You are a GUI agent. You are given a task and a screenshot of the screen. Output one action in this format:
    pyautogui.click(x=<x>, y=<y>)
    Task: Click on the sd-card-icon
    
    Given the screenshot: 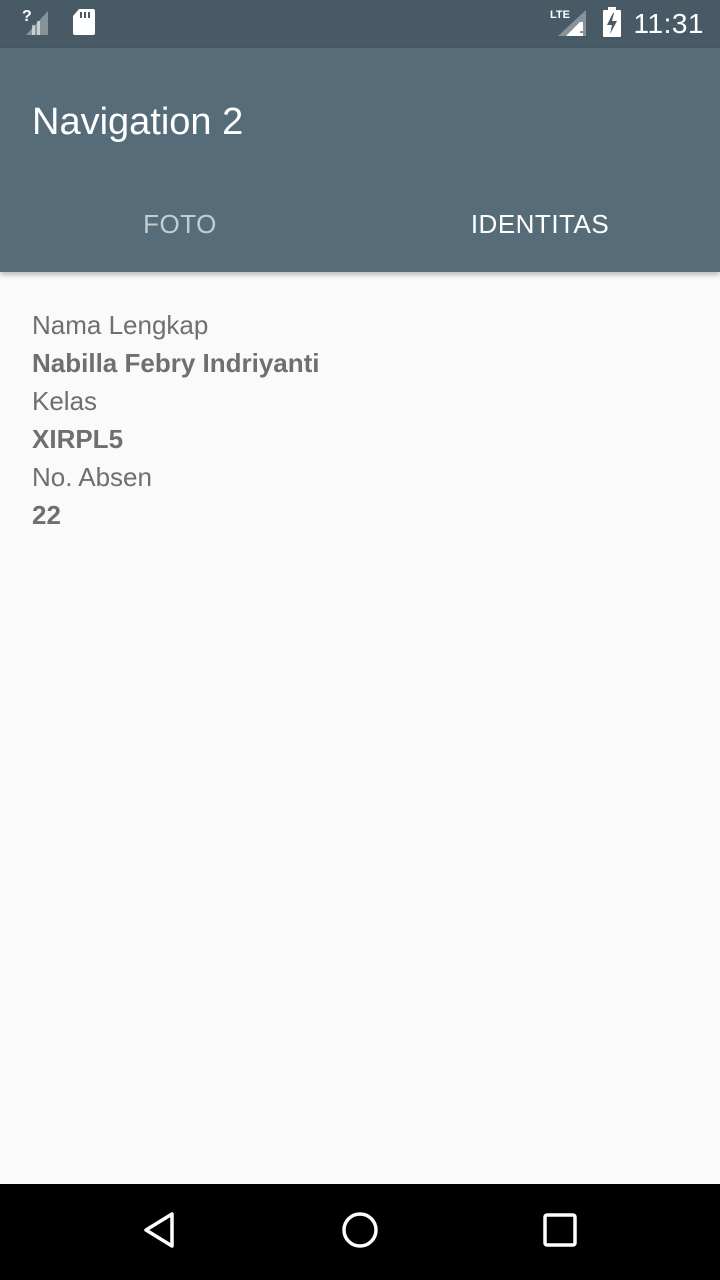 What is the action you would take?
    pyautogui.click(x=84, y=24)
    